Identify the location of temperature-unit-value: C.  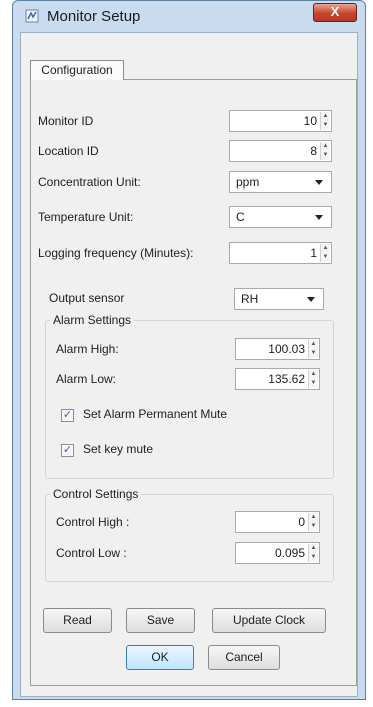
(240, 217).